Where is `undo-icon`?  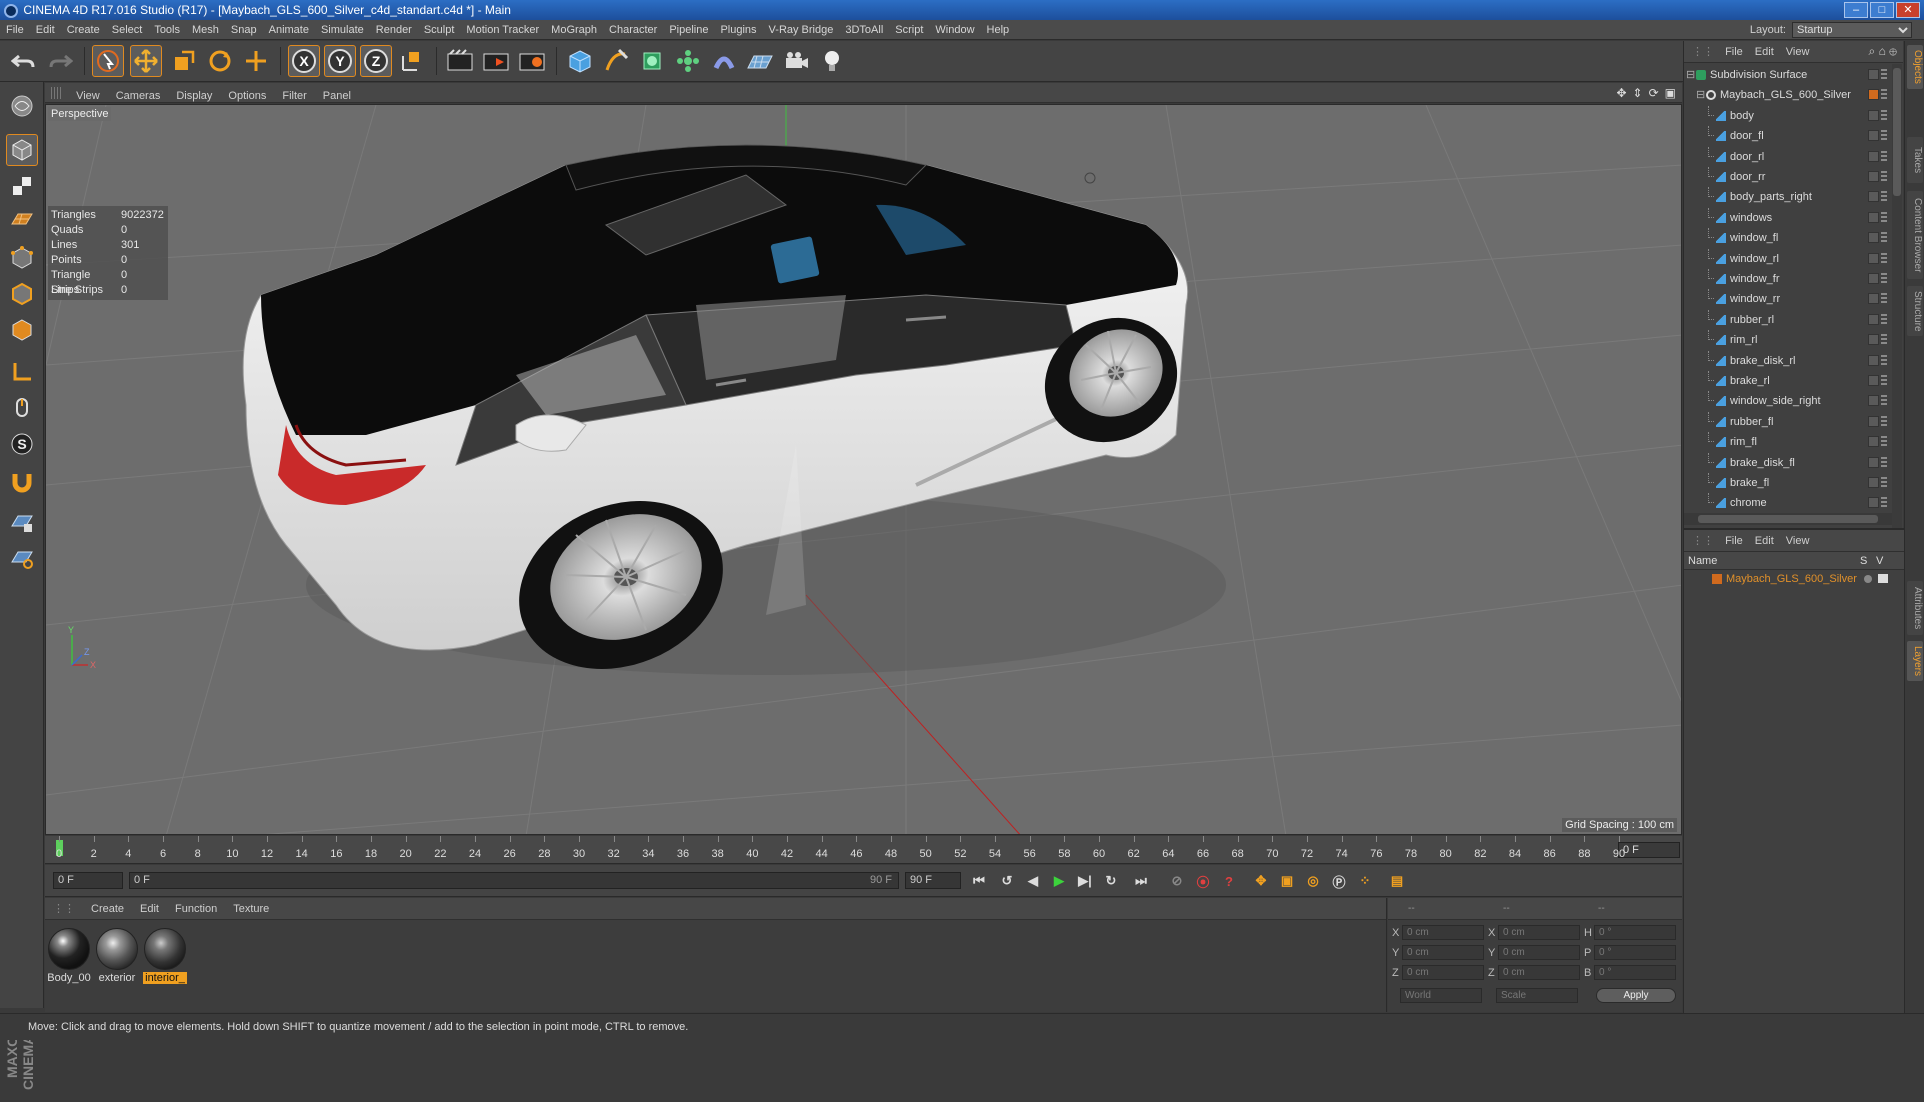
undo-icon is located at coordinates (24, 61).